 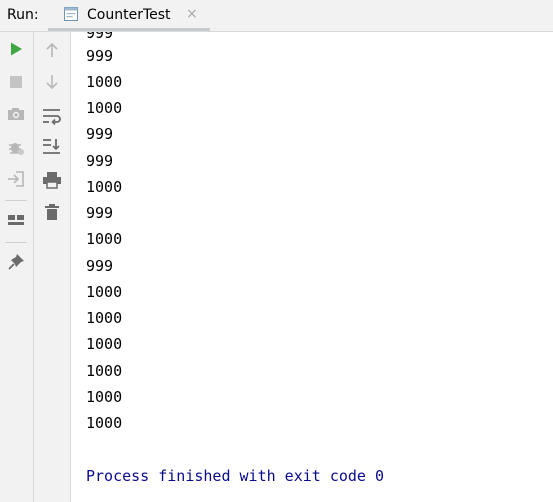 I want to click on run-icon, so click(x=16, y=49).